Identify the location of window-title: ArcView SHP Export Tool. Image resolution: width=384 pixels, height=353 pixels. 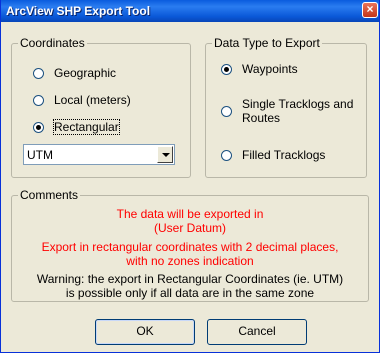
(78, 11).